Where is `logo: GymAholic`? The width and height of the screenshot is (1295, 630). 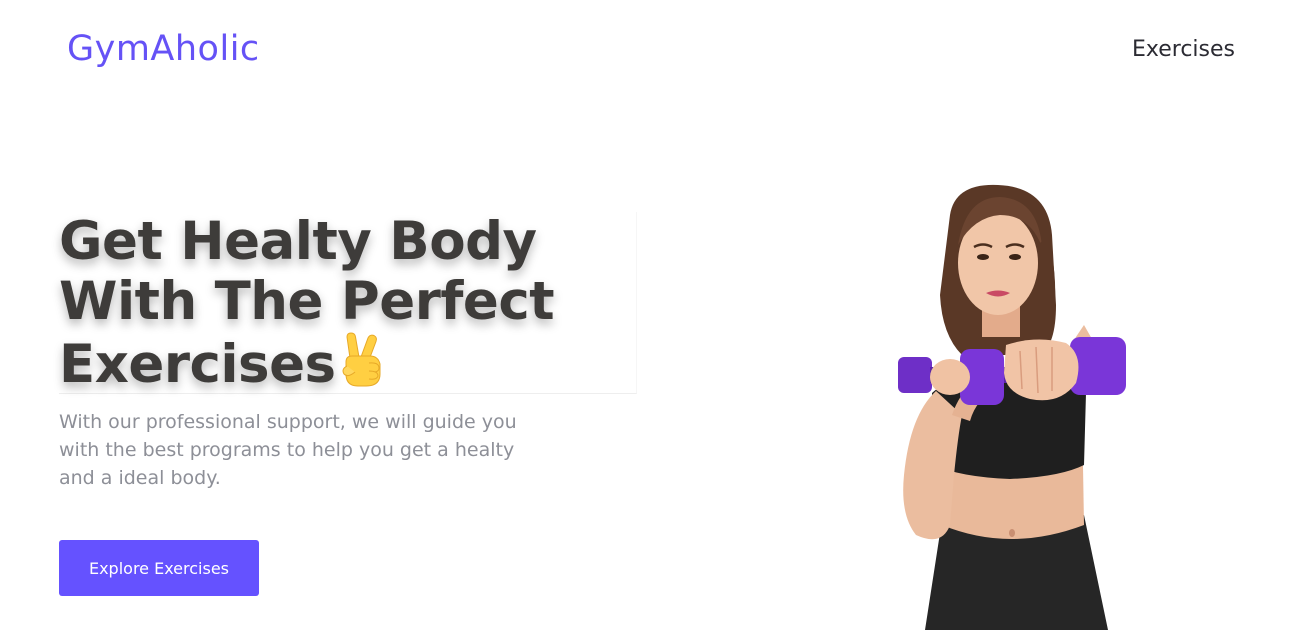
logo: GymAholic is located at coordinates (163, 49).